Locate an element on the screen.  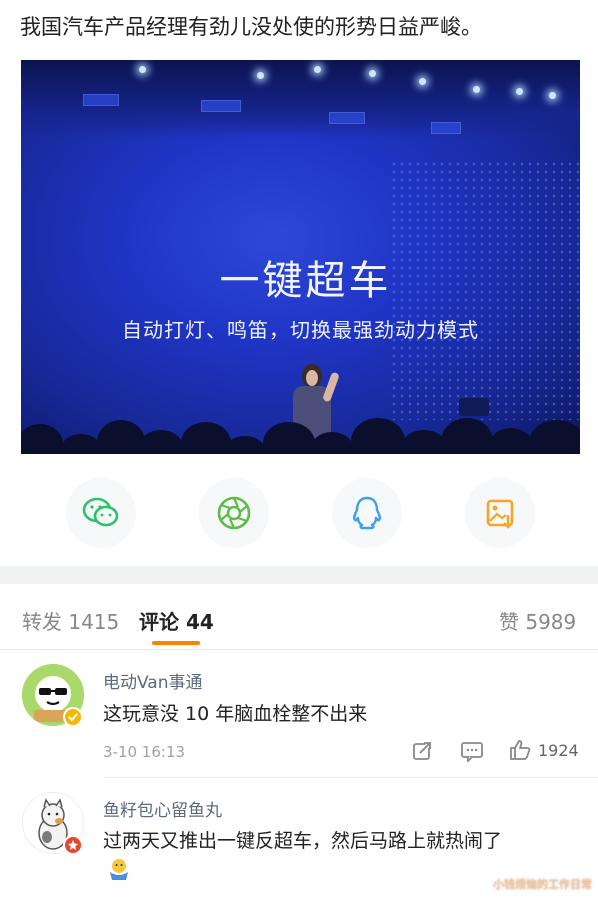
tab-likes-count: 5989 is located at coordinates (551, 622).